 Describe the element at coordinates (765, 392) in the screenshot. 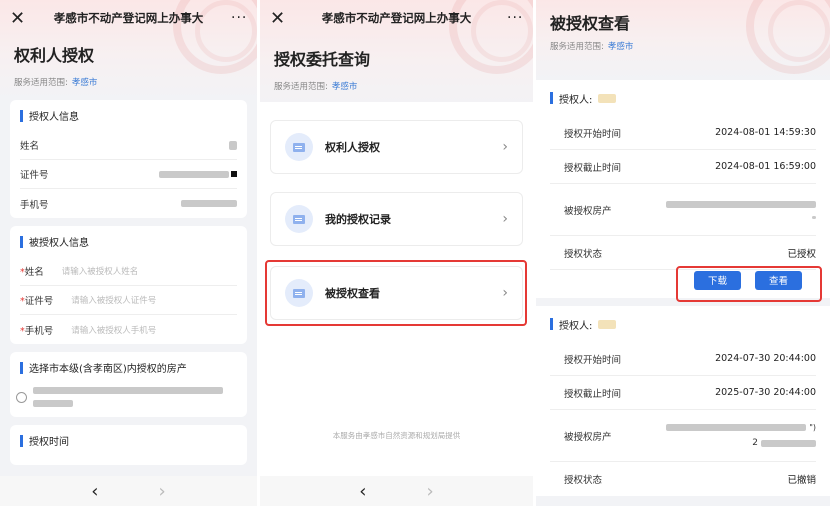

I see `field-value: 2025-07-30 20:44:00` at that location.